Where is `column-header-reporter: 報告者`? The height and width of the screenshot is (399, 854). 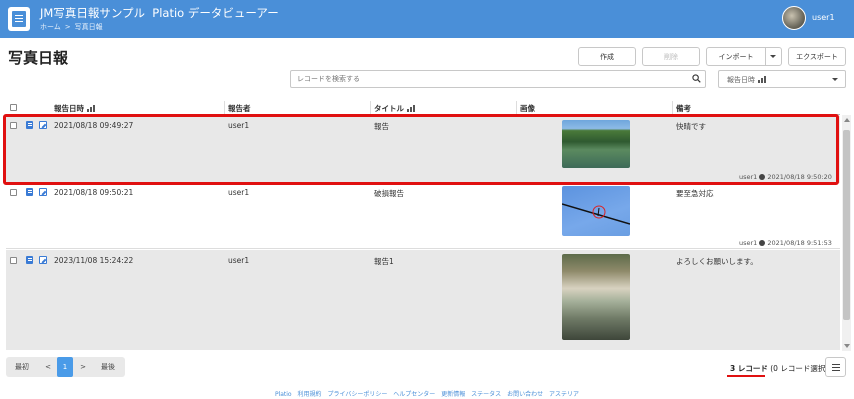
column-header-reporter: 報告者 is located at coordinates (239, 108).